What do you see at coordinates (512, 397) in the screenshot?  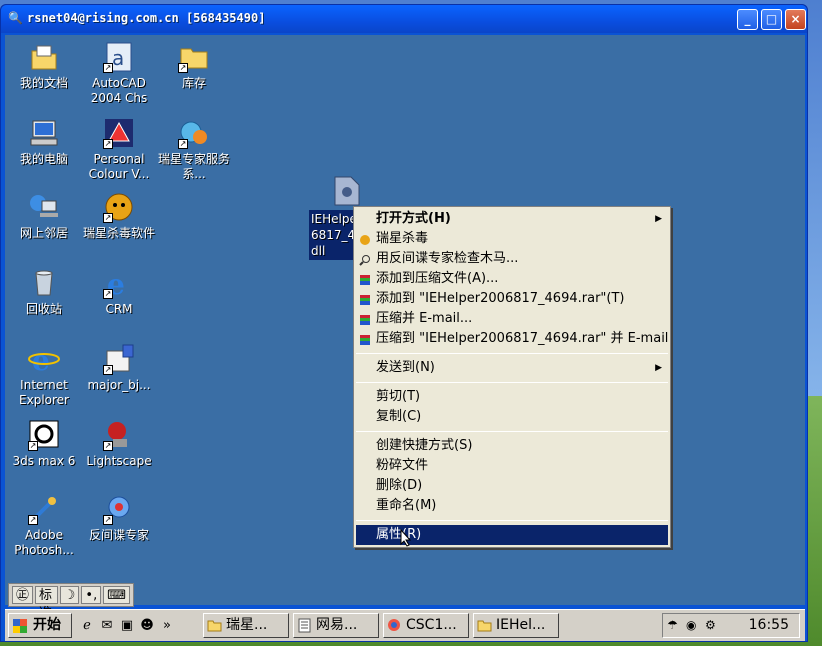 I see `menu-item-cut: 剪切(T)` at bounding box center [512, 397].